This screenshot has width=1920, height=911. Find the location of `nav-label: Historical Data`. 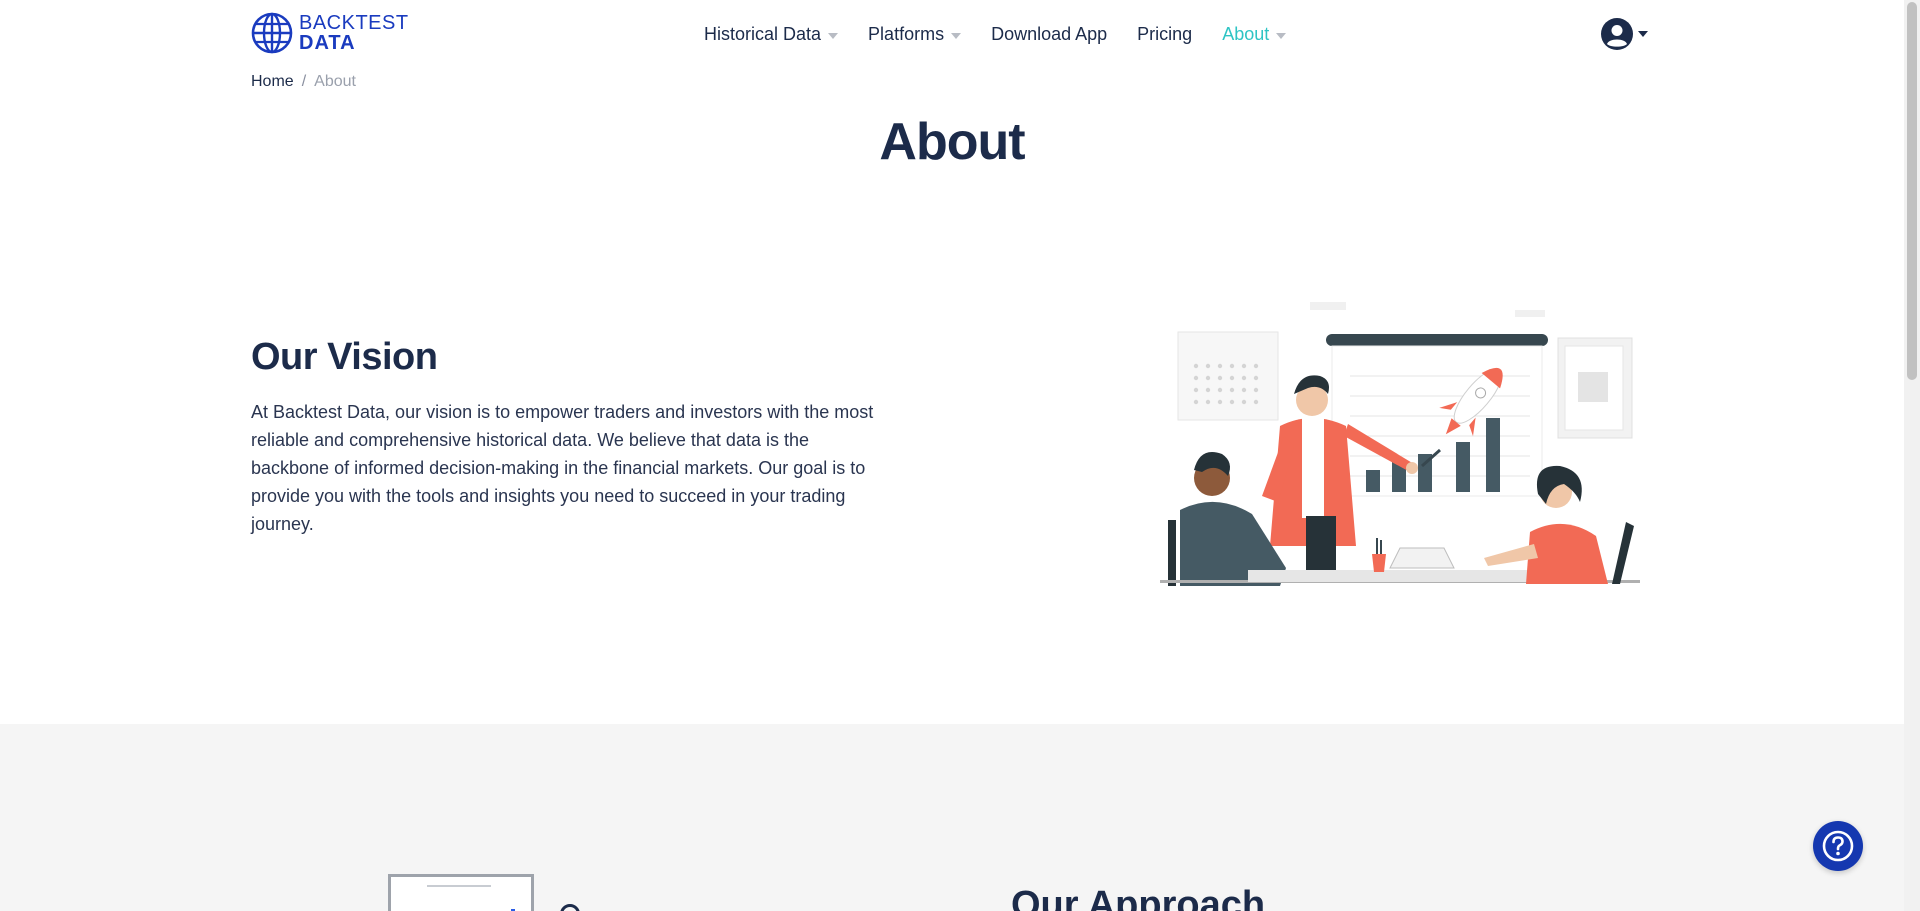

nav-label: Historical Data is located at coordinates (763, 34).